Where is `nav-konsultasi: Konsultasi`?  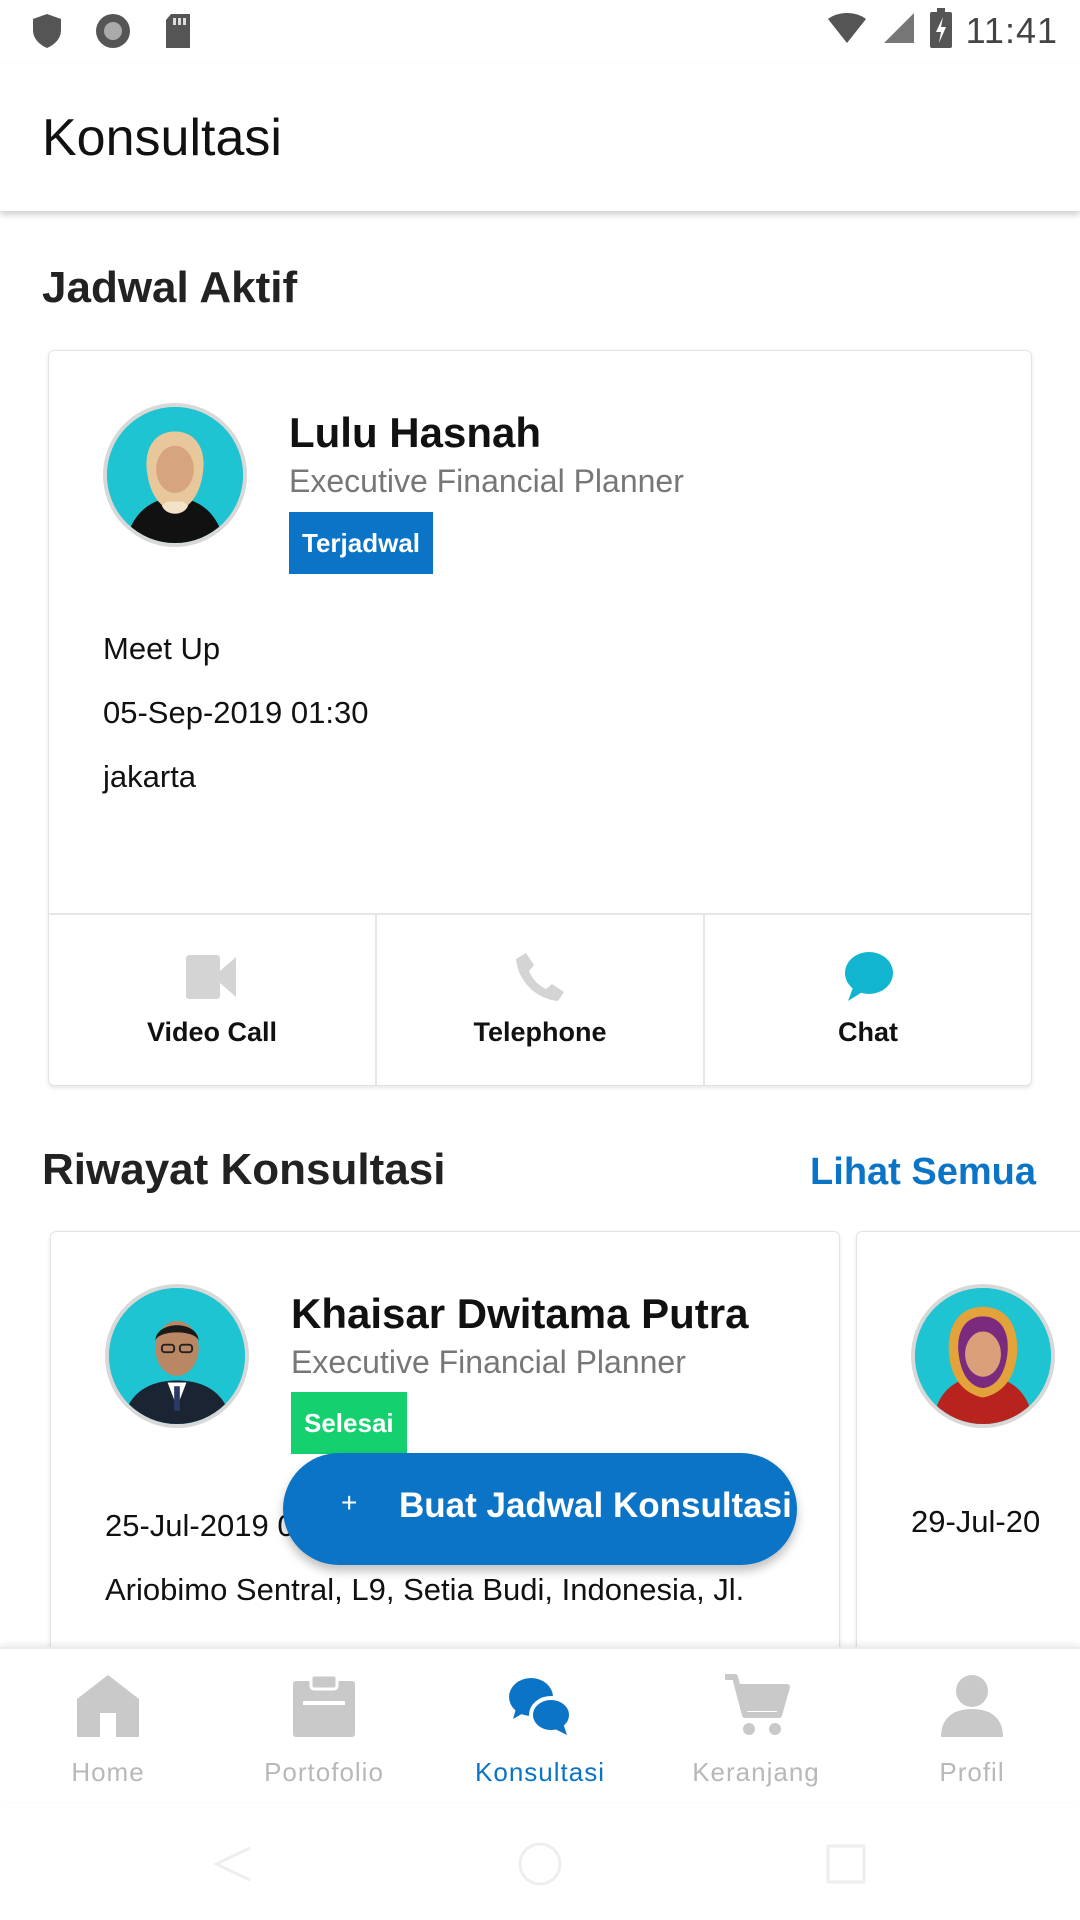 nav-konsultasi: Konsultasi is located at coordinates (540, 1725).